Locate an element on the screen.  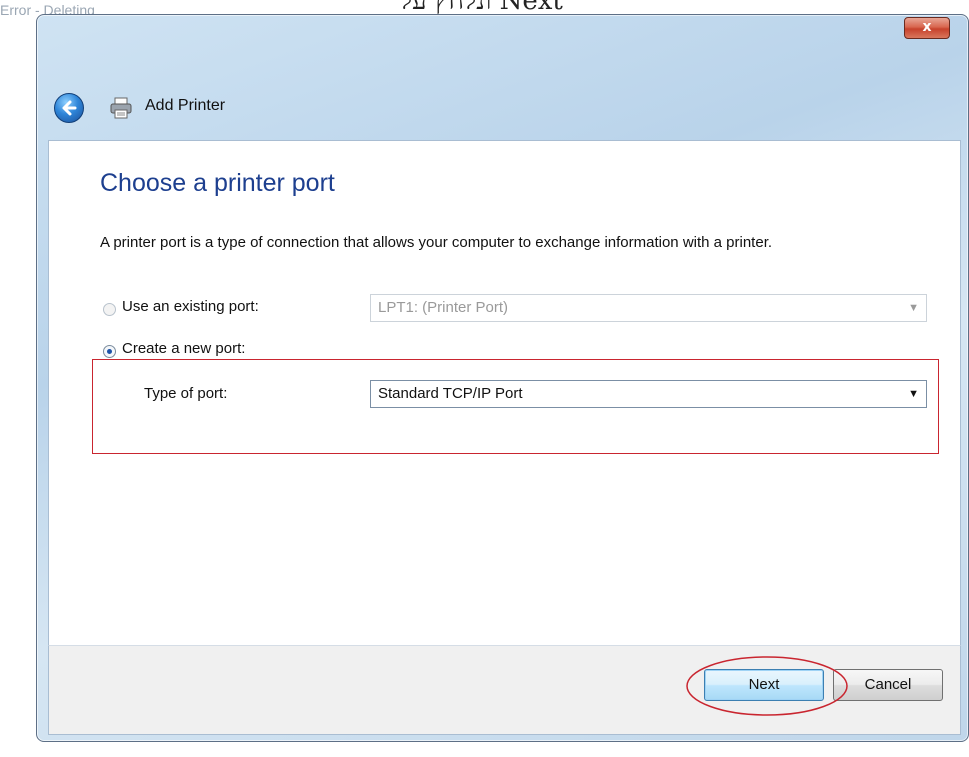
new-port-highlight-box is located at coordinates (515, 406).